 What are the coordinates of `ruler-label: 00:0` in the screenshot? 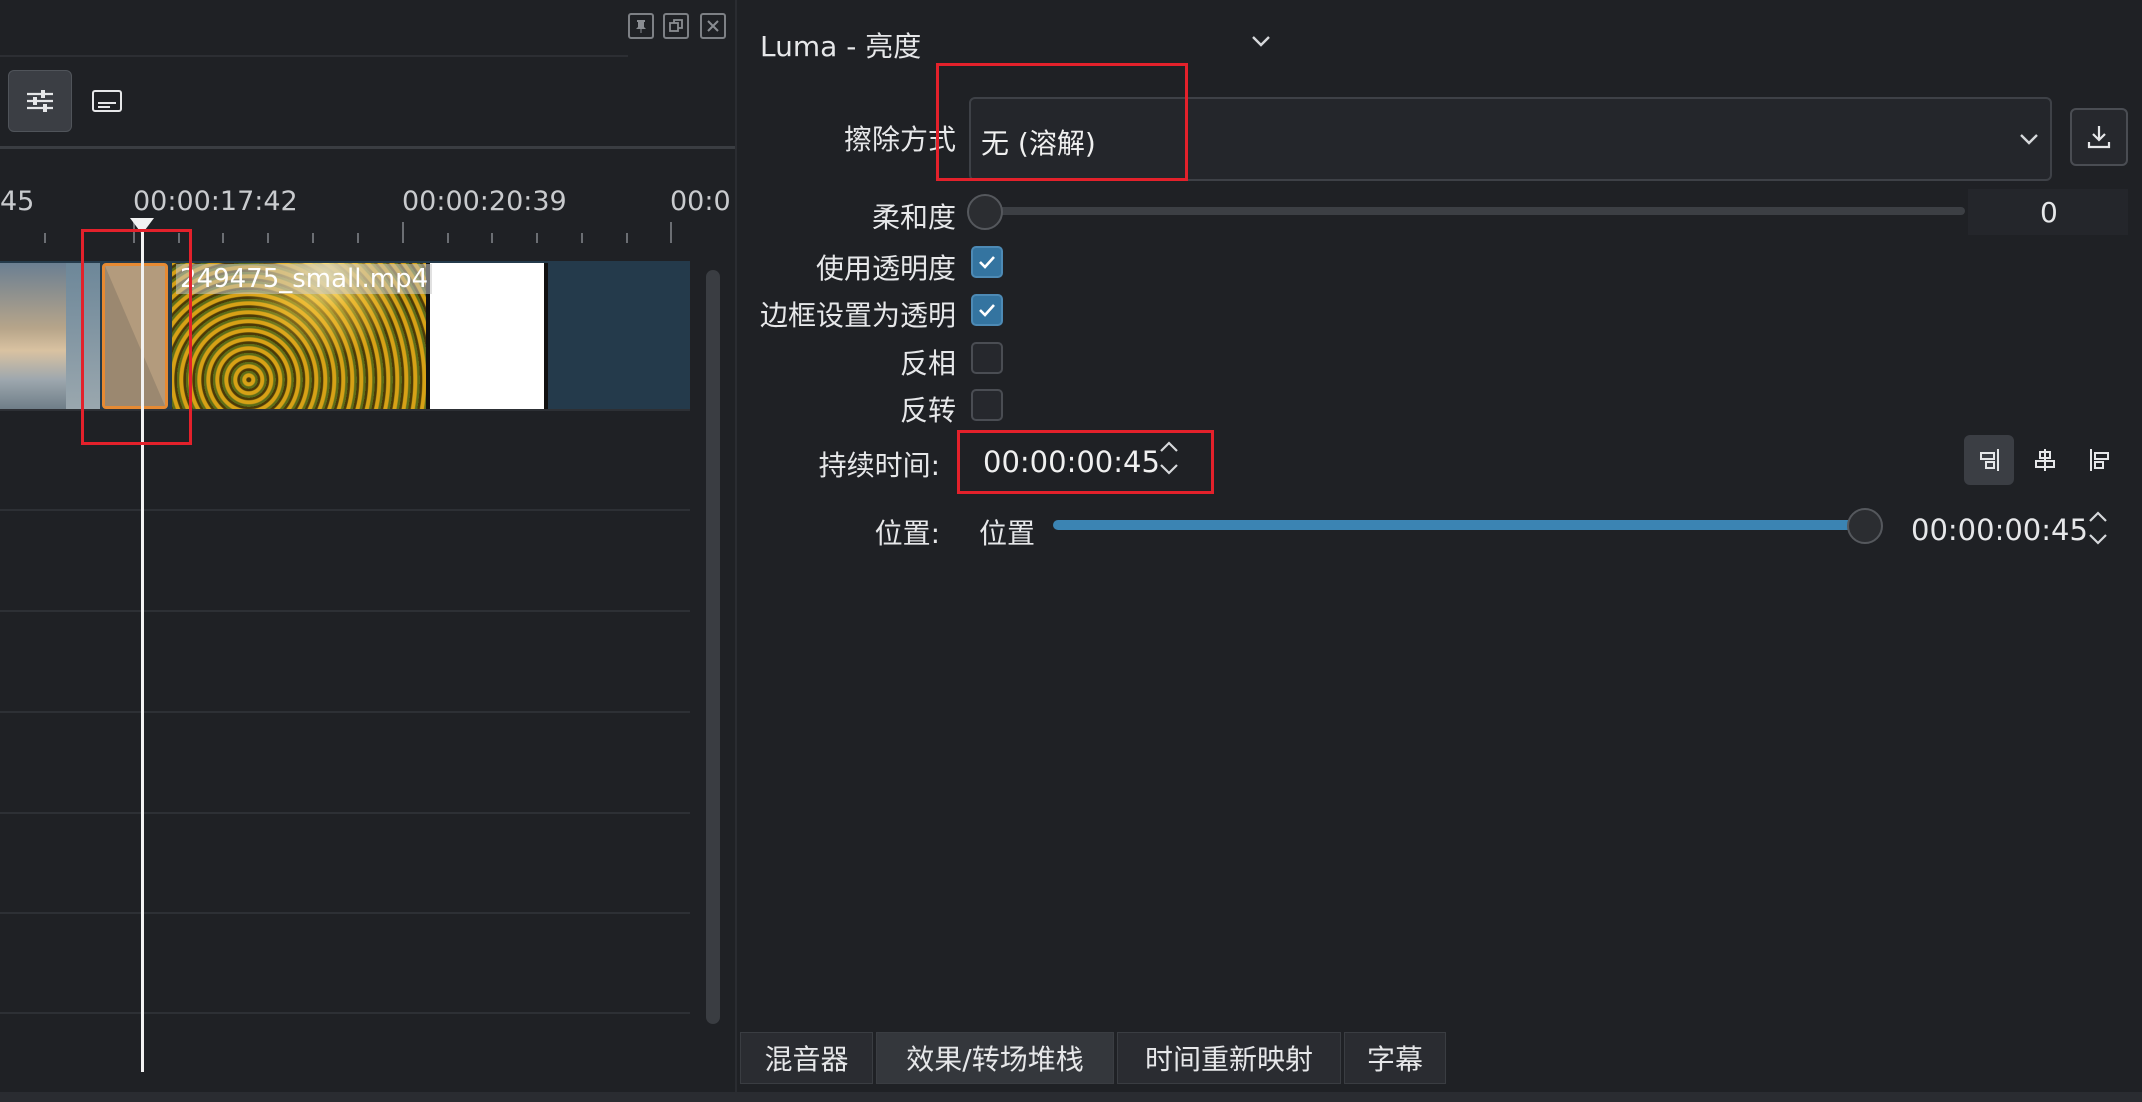 It's located at (700, 201).